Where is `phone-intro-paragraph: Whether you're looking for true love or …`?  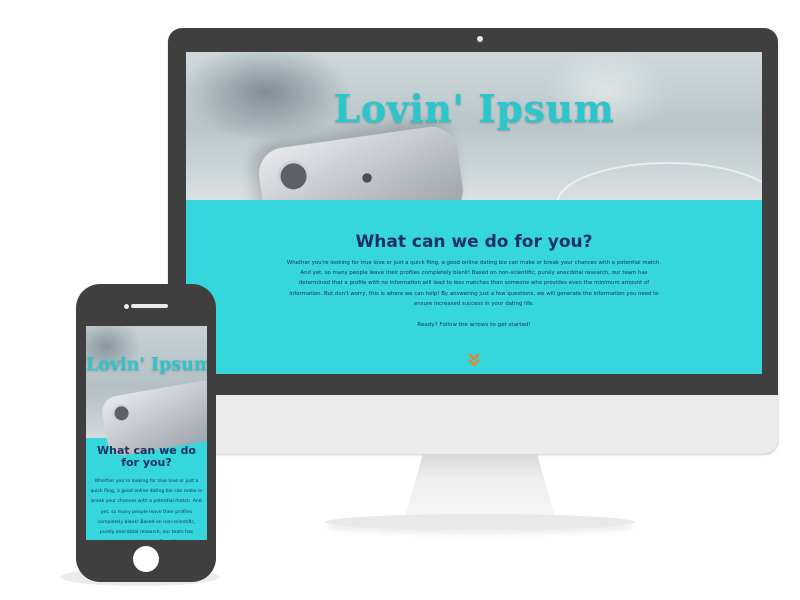
phone-intro-paragraph: Whether you're looking for true love or … is located at coordinates (146, 507).